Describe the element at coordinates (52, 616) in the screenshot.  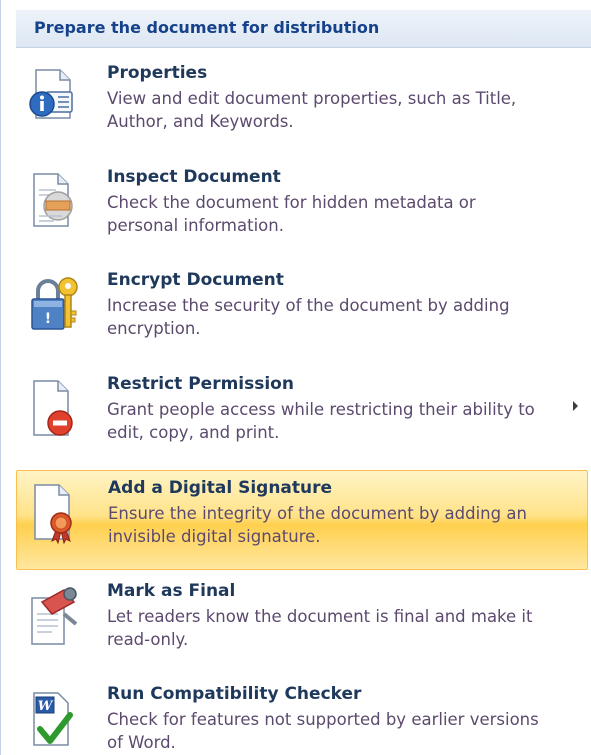
I see `mark-as-final-icon` at that location.